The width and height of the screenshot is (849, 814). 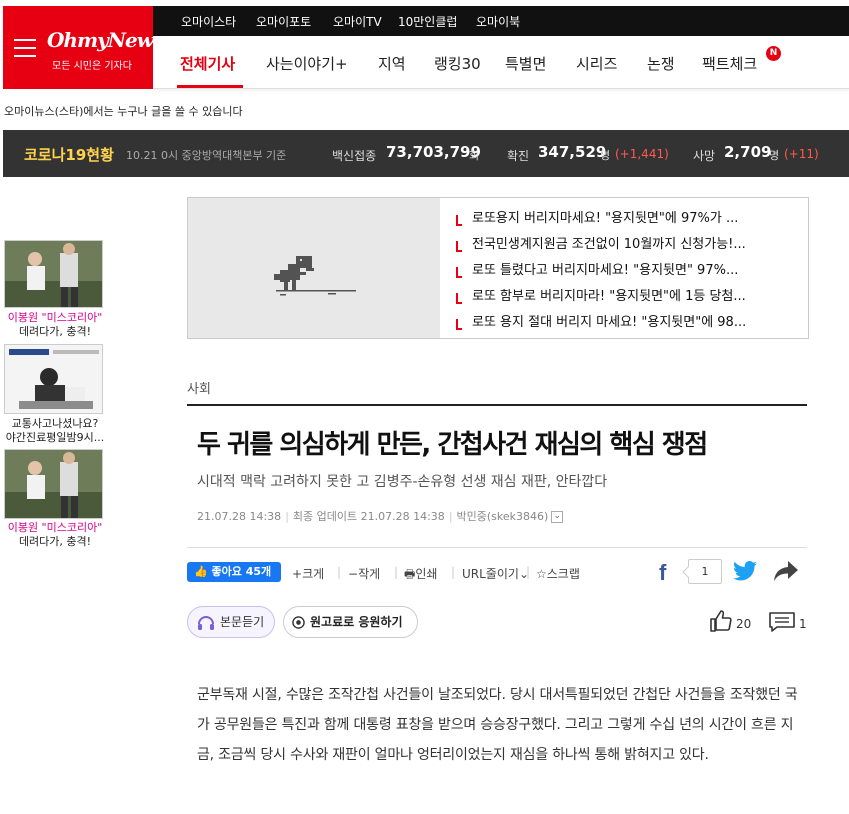 What do you see at coordinates (208, 21) in the screenshot?
I see `topbar-link-star: 오마이스타` at bounding box center [208, 21].